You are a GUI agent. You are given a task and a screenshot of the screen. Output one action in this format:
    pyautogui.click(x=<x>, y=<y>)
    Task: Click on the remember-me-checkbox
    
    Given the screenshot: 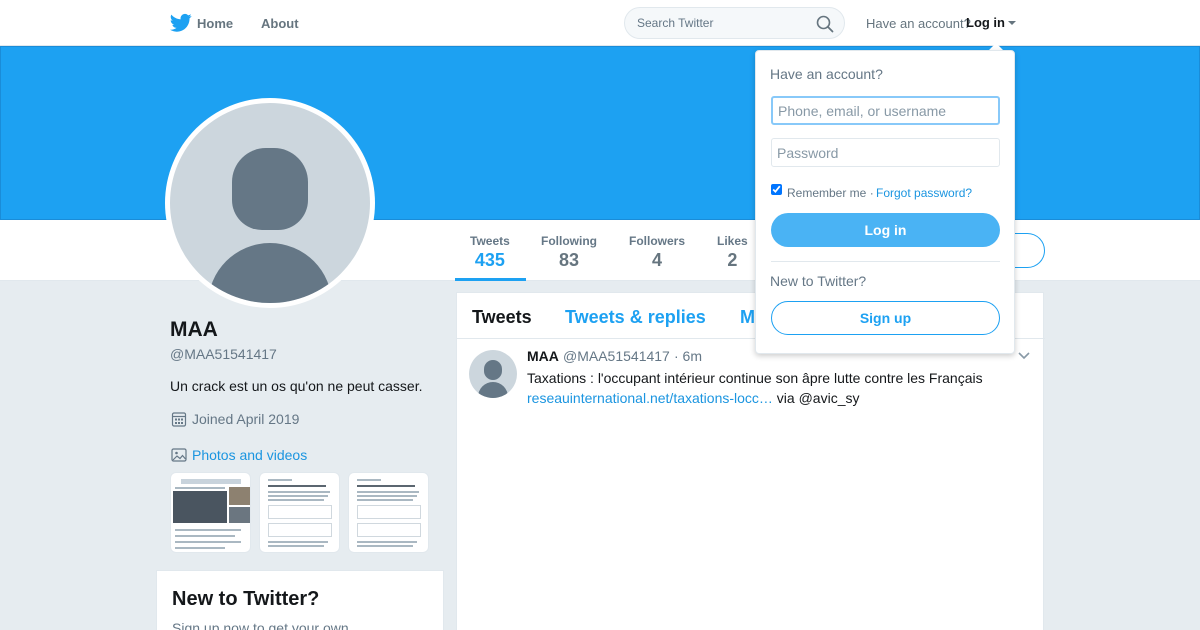 What is the action you would take?
    pyautogui.click(x=776, y=189)
    